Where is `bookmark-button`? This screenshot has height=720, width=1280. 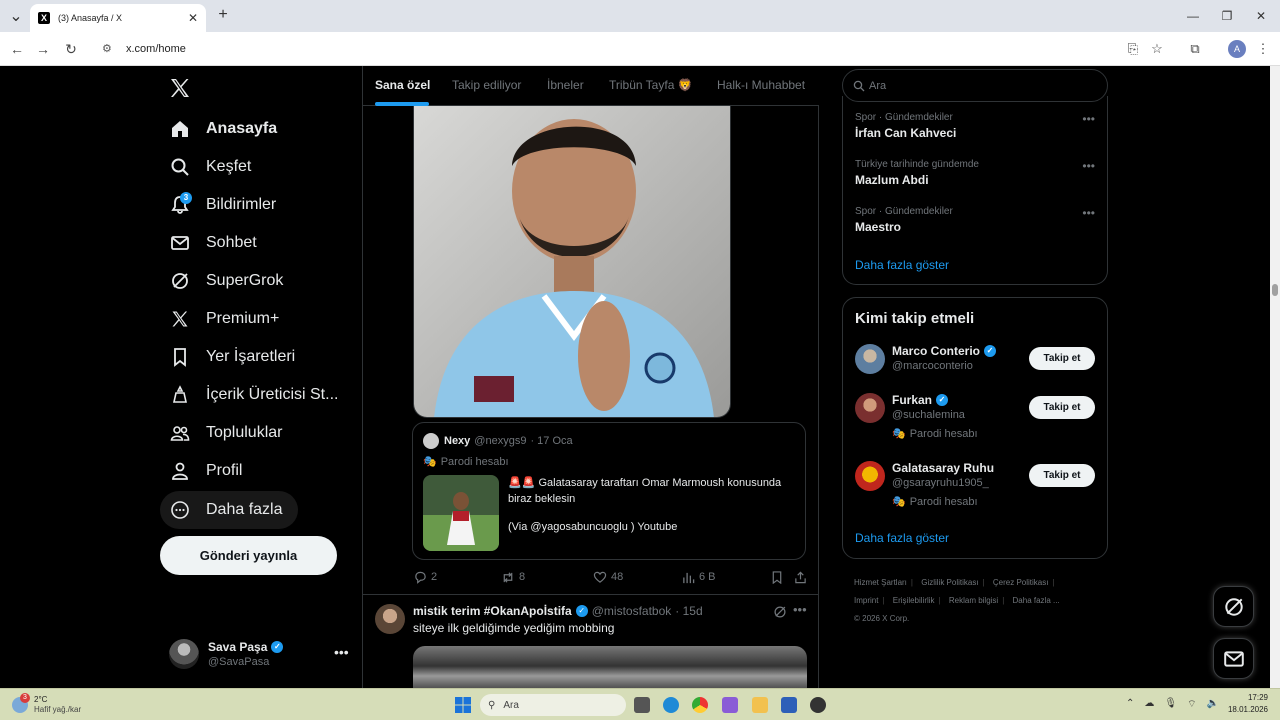 bookmark-button is located at coordinates (777, 577).